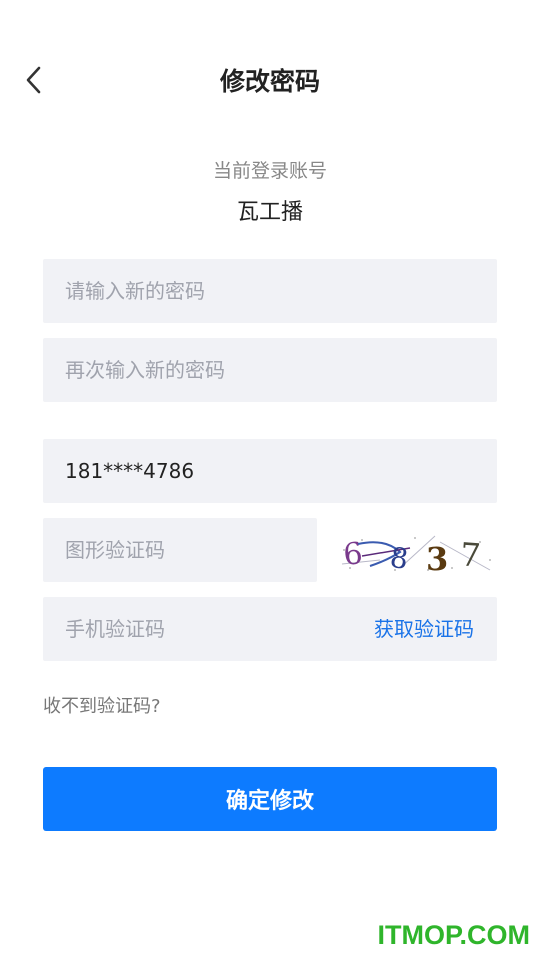  Describe the element at coordinates (185, 550) in the screenshot. I see `captcha-input` at that location.